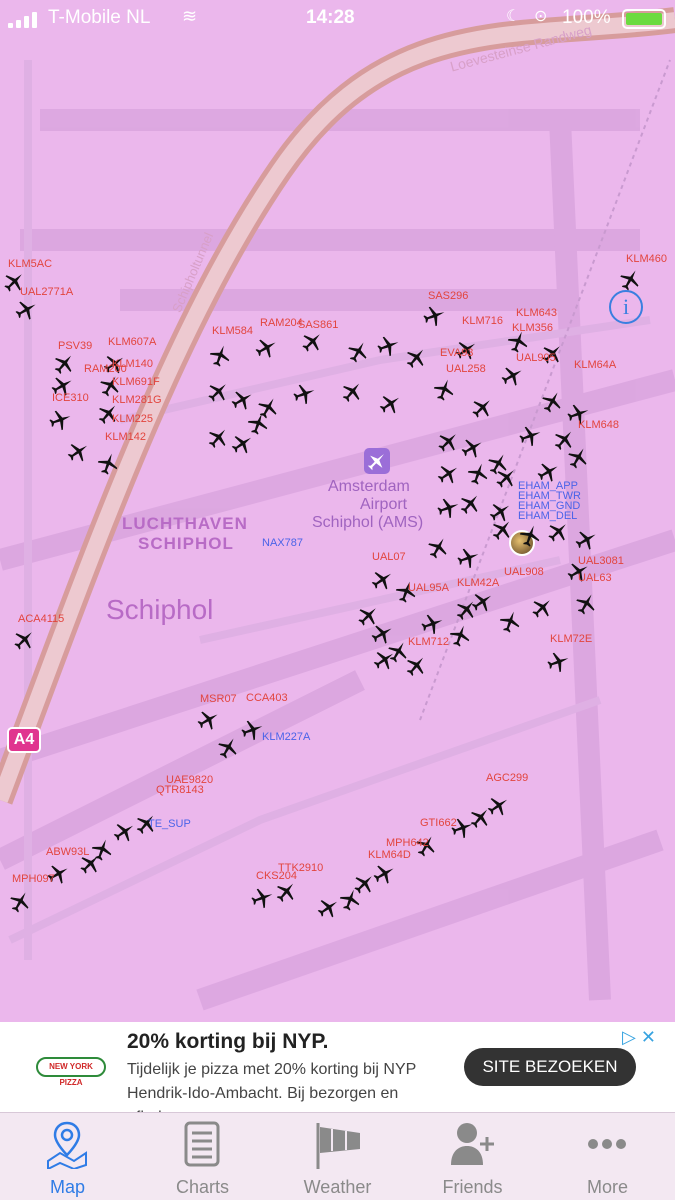 Image resolution: width=675 pixels, height=1200 pixels. What do you see at coordinates (472, 1187) in the screenshot?
I see `tab-label-friends: Friends` at bounding box center [472, 1187].